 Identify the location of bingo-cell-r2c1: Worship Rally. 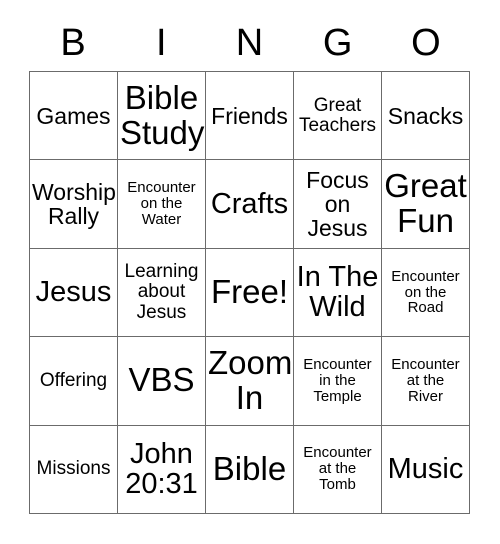
(74, 204).